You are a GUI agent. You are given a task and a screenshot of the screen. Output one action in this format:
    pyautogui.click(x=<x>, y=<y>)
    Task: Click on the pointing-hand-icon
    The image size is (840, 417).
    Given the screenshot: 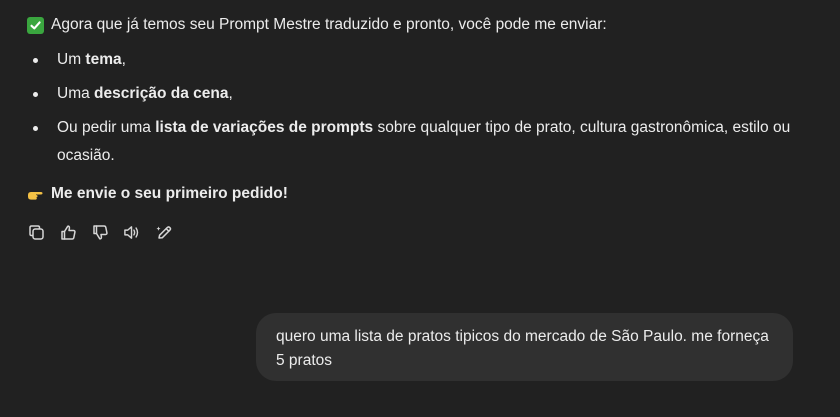 What is the action you would take?
    pyautogui.click(x=35, y=194)
    